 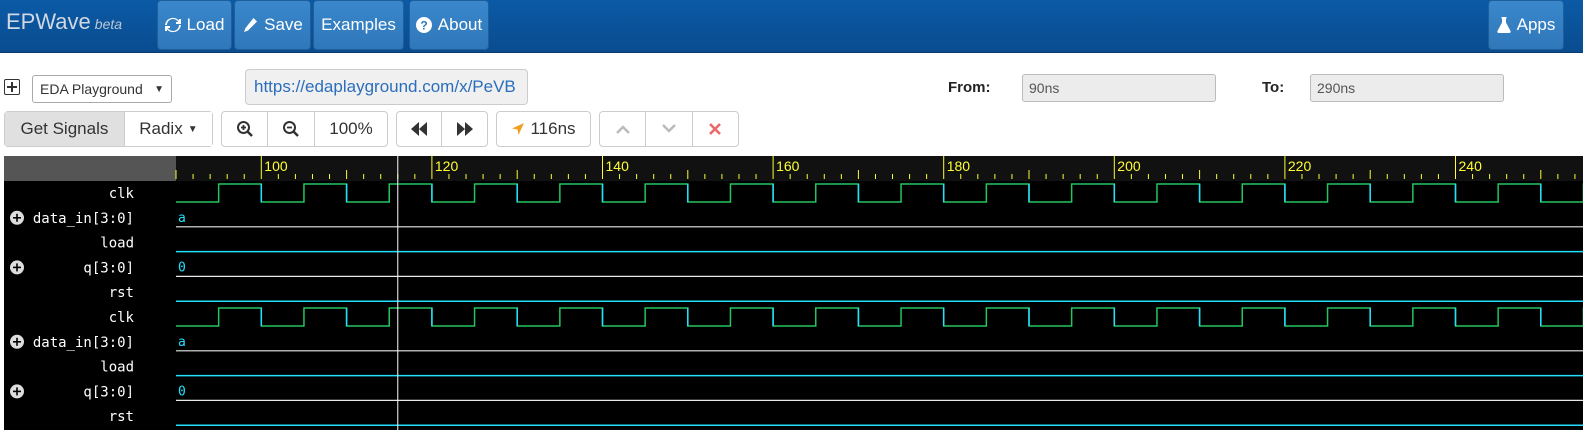 What do you see at coordinates (108, 24) in the screenshot?
I see `brand-beta: beta` at bounding box center [108, 24].